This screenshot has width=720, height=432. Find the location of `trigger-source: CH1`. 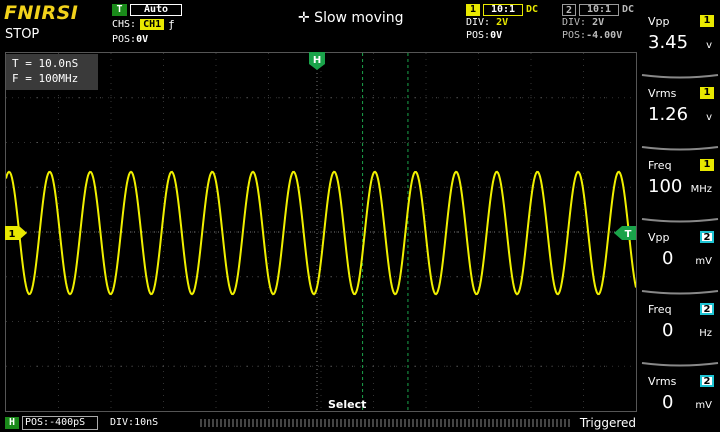

trigger-source: CH1 is located at coordinates (152, 24).